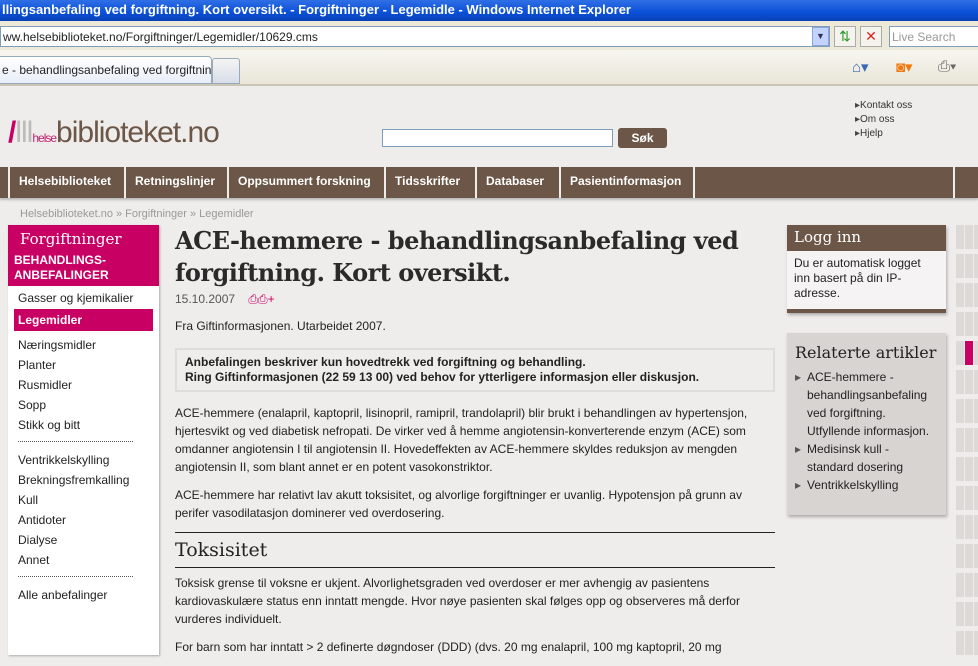 This screenshot has width=978, height=666. I want to click on sidebar-item-brekningsfremkalling: Brekningsfremkalling, so click(83, 480).